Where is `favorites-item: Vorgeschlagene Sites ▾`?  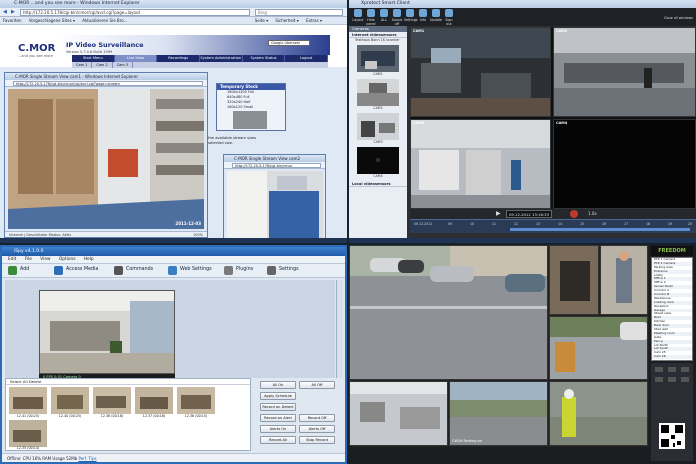
favorites-item: Vorgeschlagene Sites ▾ is located at coordinates (52, 20).